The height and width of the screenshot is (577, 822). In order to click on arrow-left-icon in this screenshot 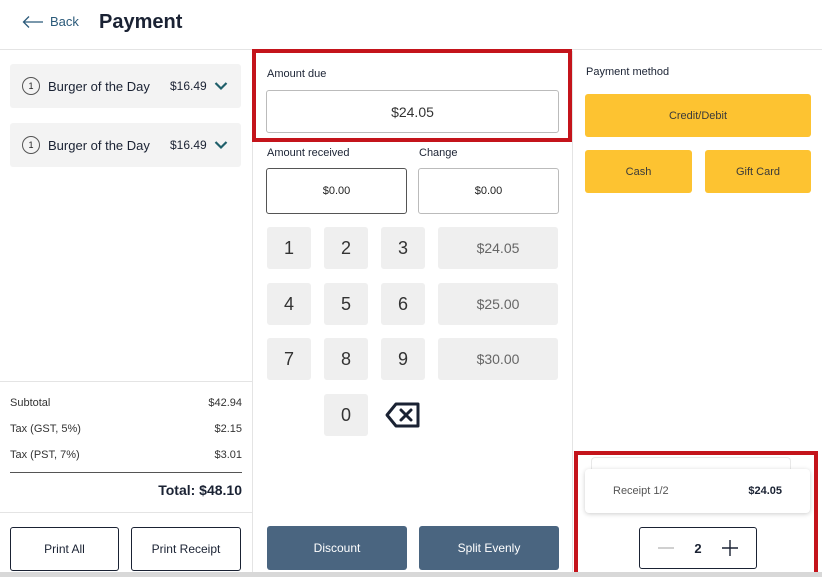, I will do `click(32, 21)`.